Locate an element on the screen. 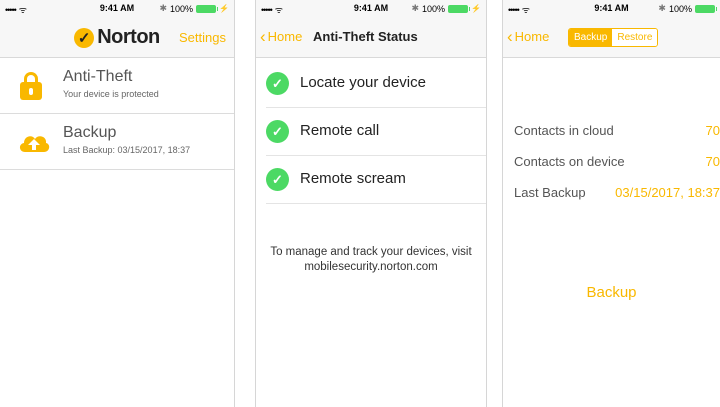 The image size is (720, 407). info-row-last-backup: Last Backup 03/15/2017, 18:37 is located at coordinates (617, 192).